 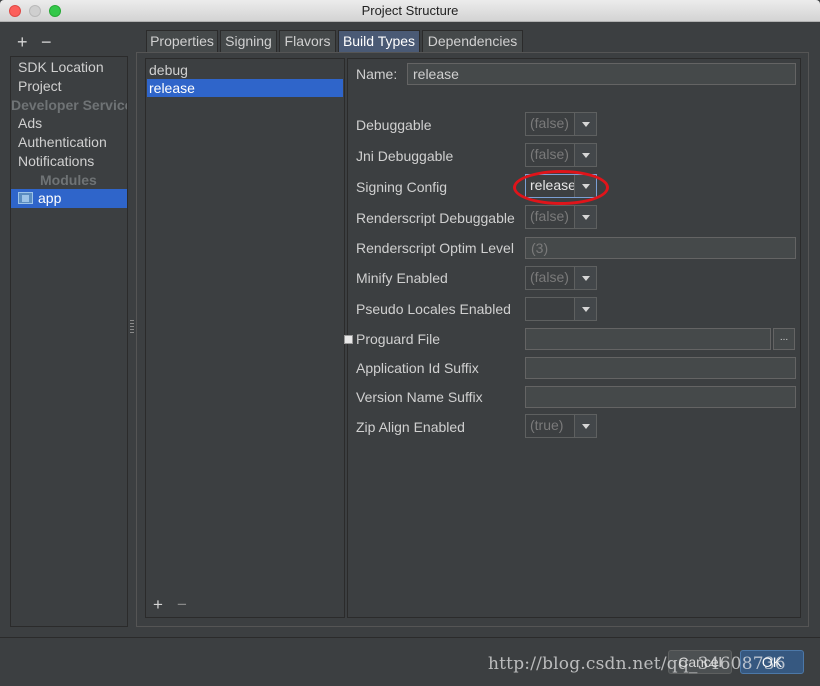 I want to click on application-id-suffix-field, so click(x=660, y=368).